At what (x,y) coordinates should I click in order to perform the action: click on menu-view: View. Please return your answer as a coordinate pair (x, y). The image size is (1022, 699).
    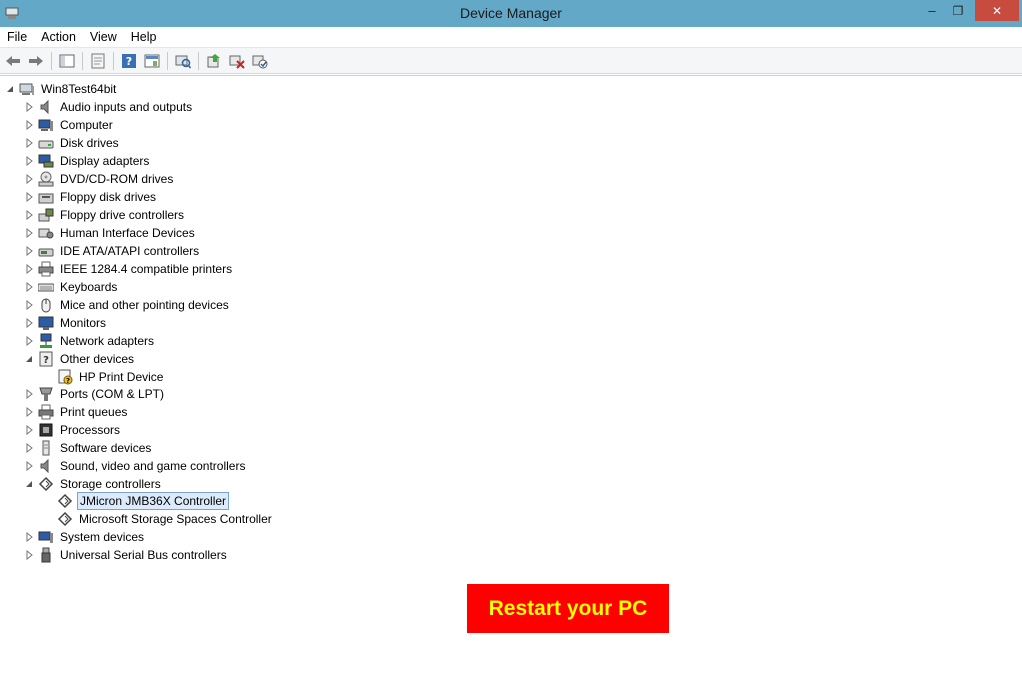
    Looking at the image, I should click on (103, 37).